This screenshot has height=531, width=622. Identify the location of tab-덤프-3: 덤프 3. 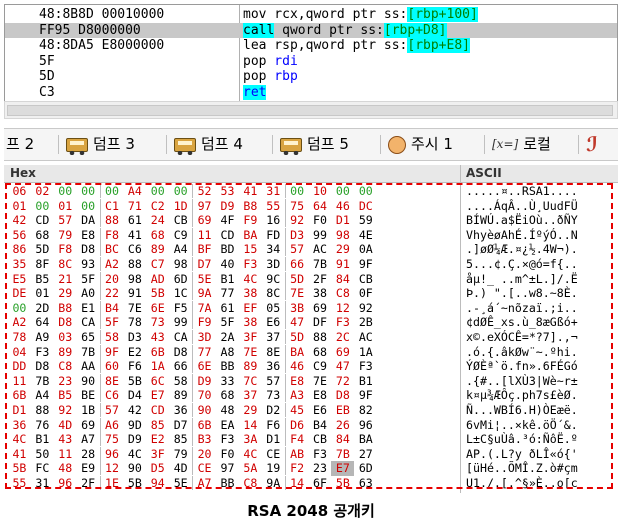
(100, 144).